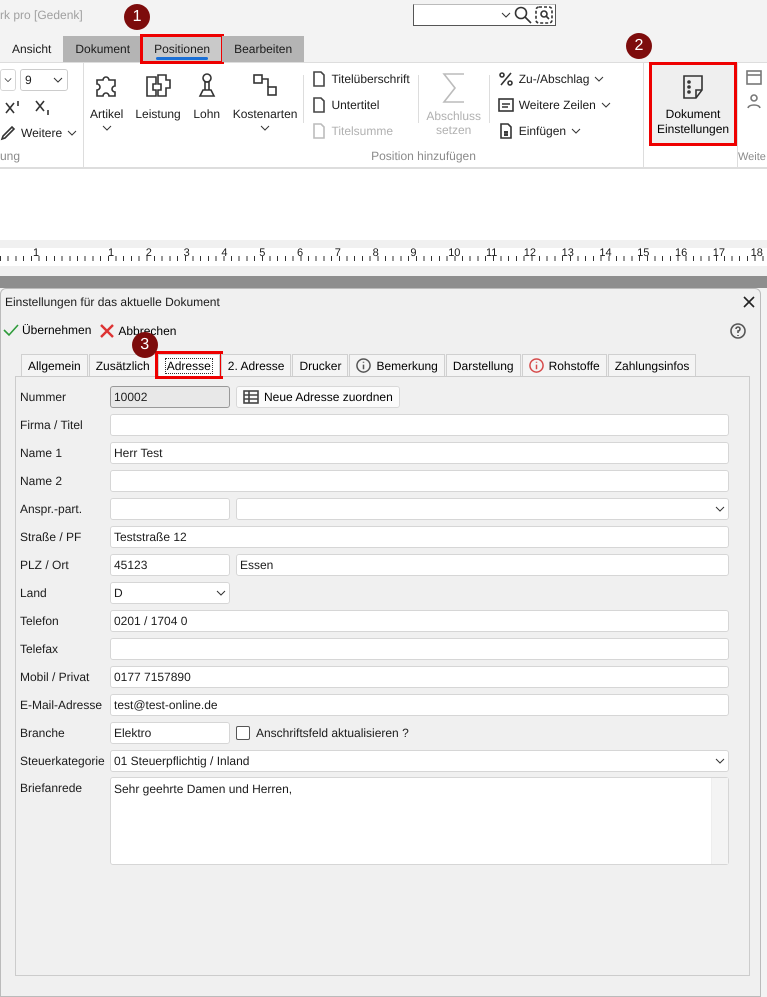 This screenshot has height=997, width=767. Describe the element at coordinates (605, 253) in the screenshot. I see `ruler-number: 14` at that location.